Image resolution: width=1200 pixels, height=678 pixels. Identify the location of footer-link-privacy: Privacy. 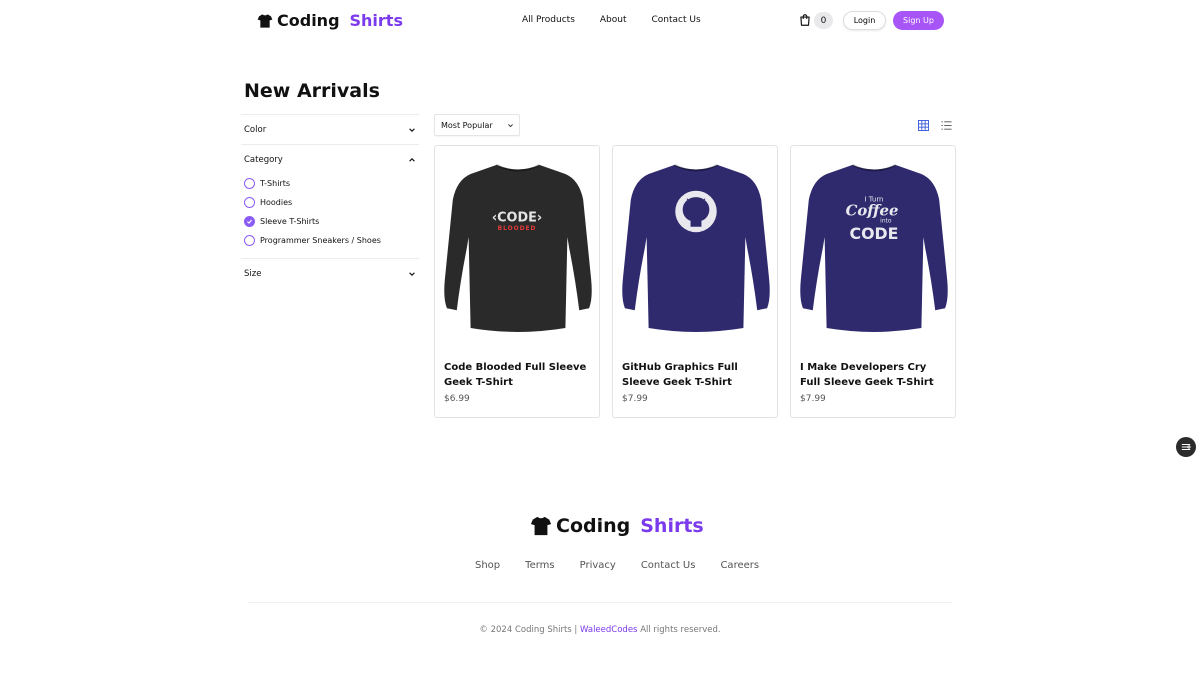
(598, 565).